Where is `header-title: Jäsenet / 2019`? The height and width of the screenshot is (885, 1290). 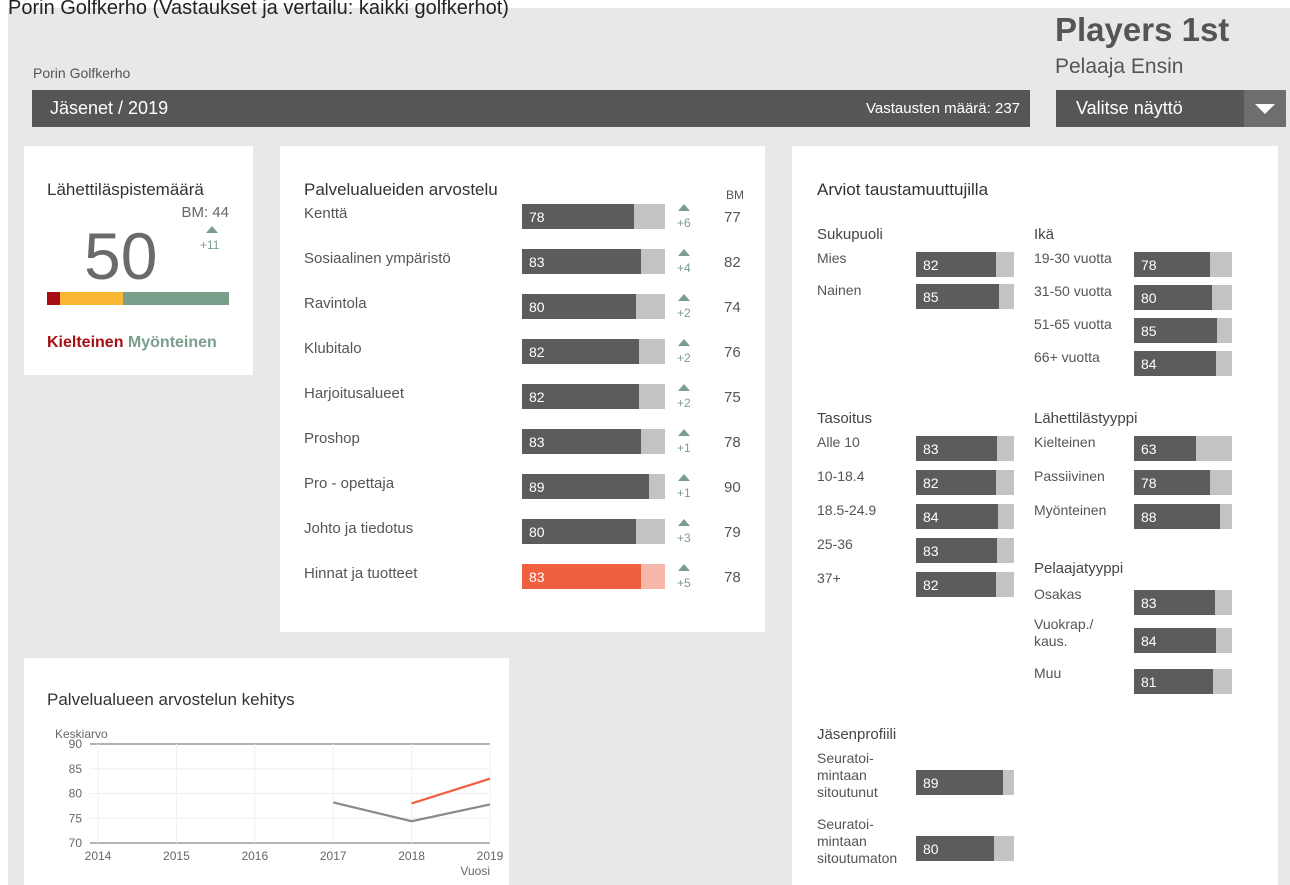
header-title: Jäsenet / 2019 is located at coordinates (109, 108).